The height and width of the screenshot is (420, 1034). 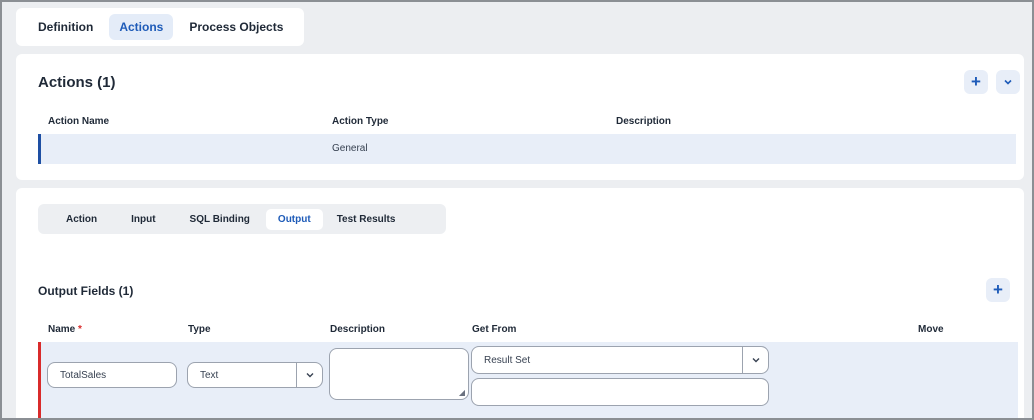 What do you see at coordinates (294, 219) in the screenshot?
I see `tab-output: Output` at bounding box center [294, 219].